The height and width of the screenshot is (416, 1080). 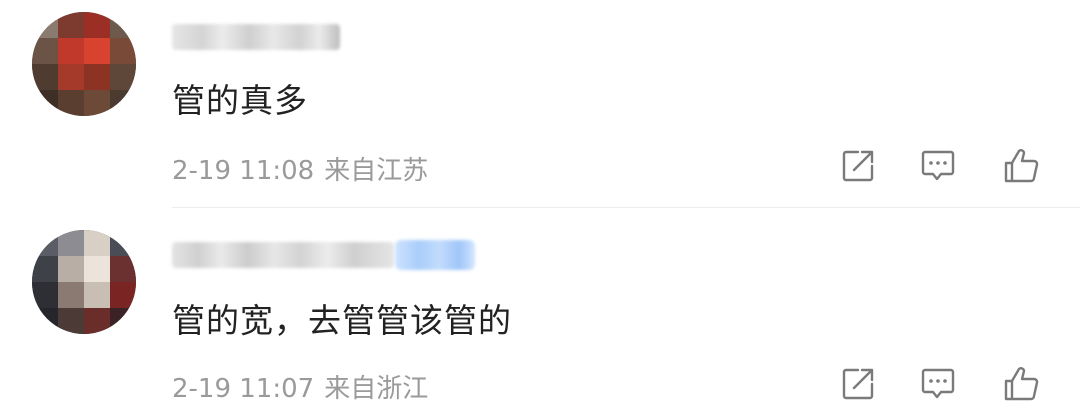 I want to click on comment-date: 2-19 11:08, so click(x=243, y=171).